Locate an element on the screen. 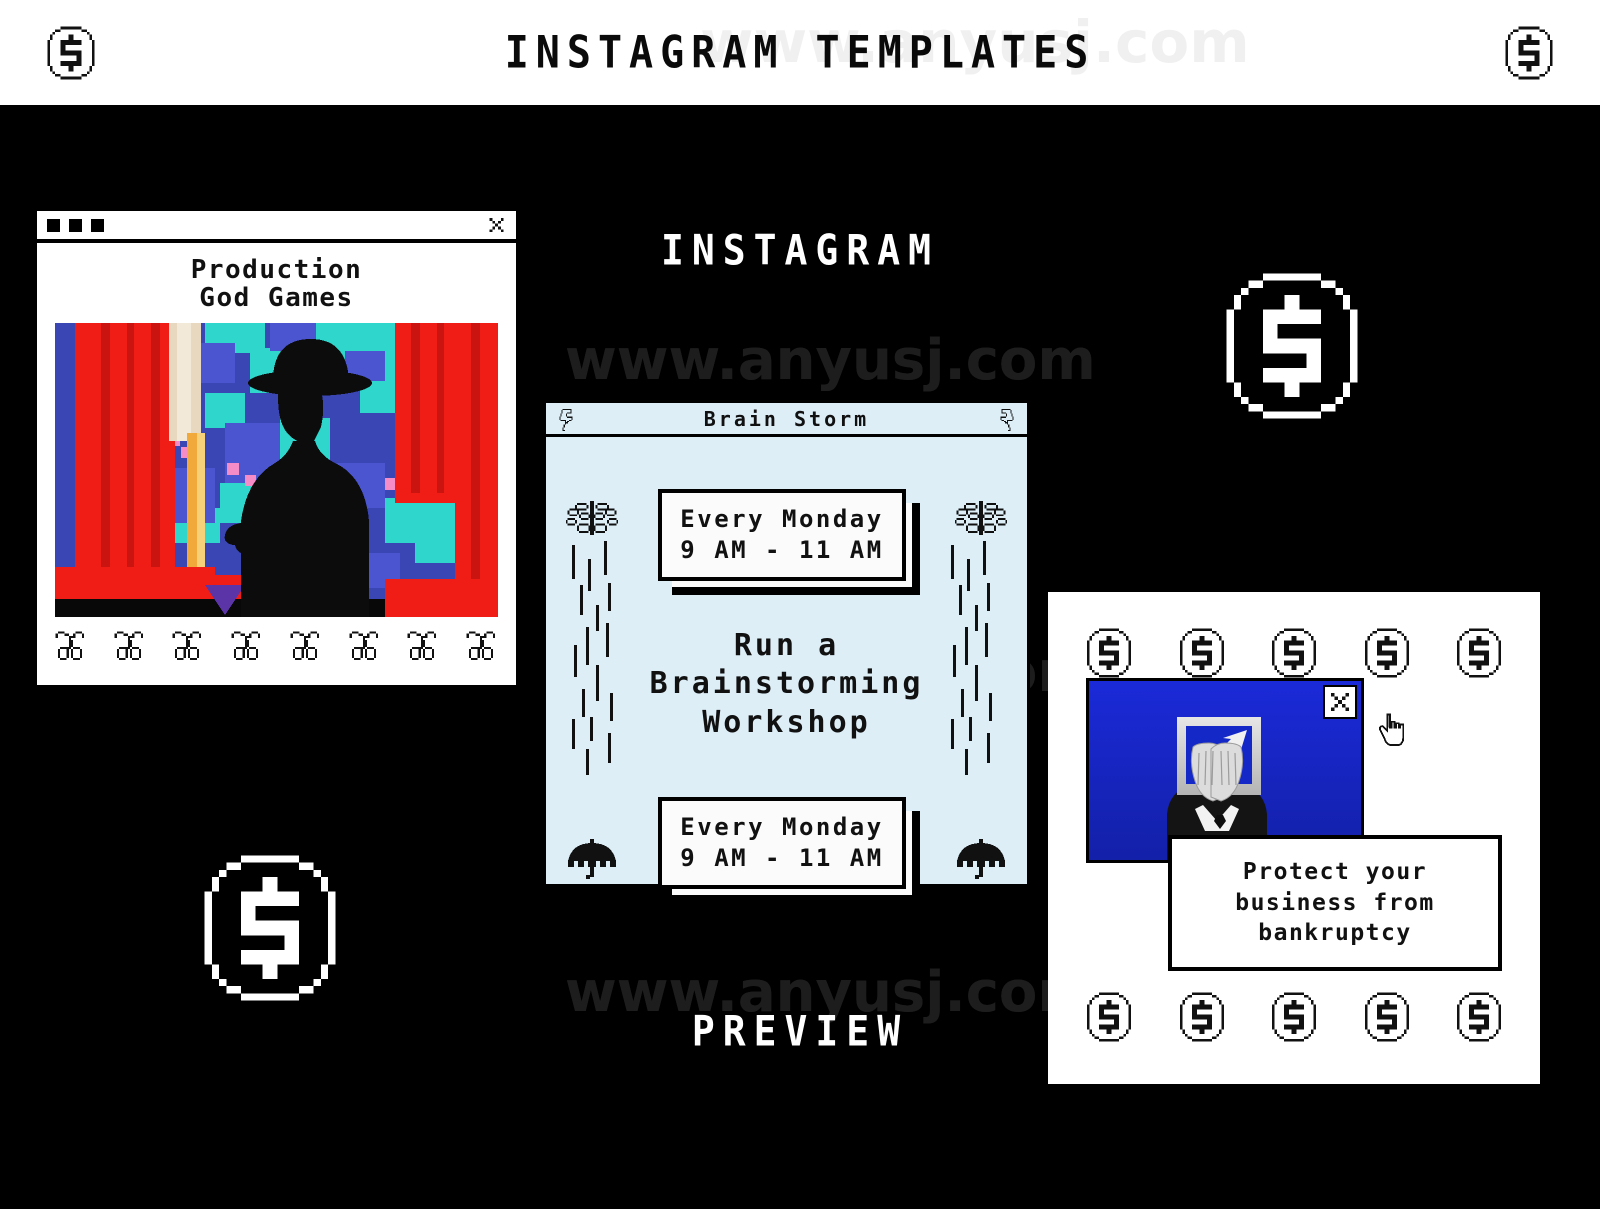 The height and width of the screenshot is (1209, 1600). card-heading: Production God Games is located at coordinates (276, 283).